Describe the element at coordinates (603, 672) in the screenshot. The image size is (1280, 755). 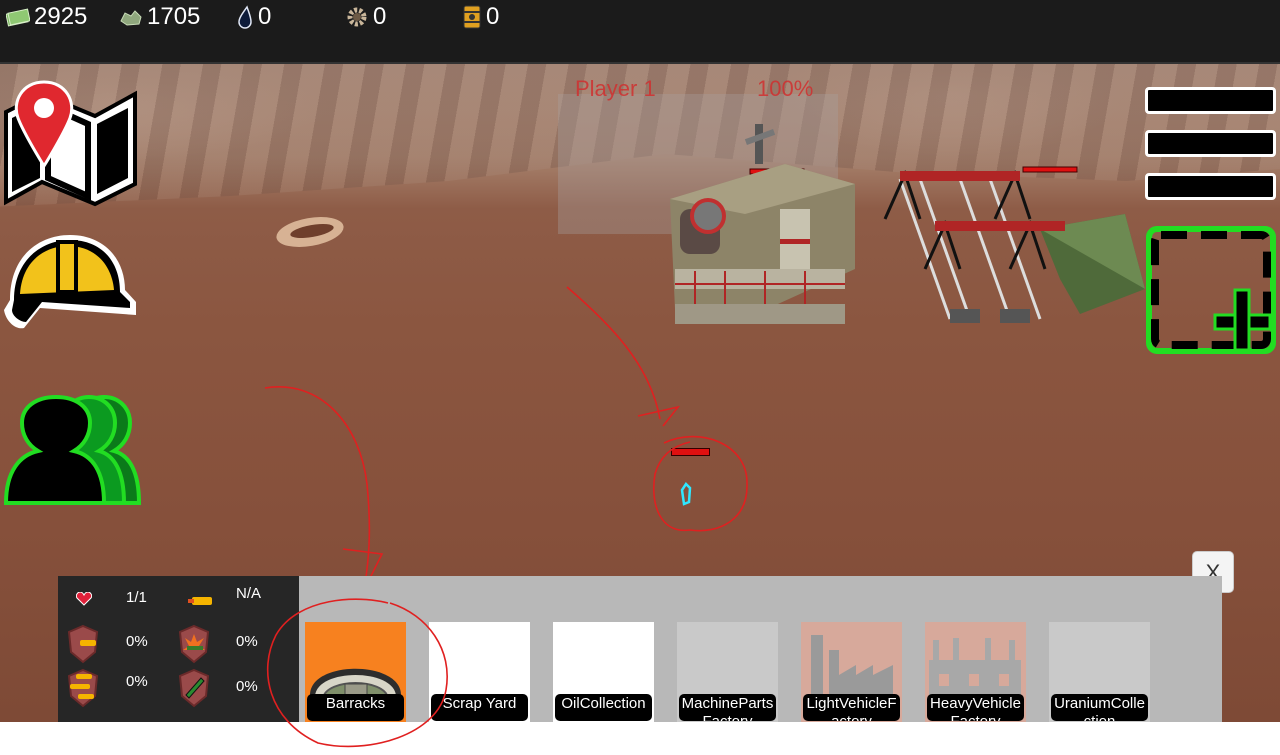
I see `build-card-oil-collection: OilCollection` at that location.